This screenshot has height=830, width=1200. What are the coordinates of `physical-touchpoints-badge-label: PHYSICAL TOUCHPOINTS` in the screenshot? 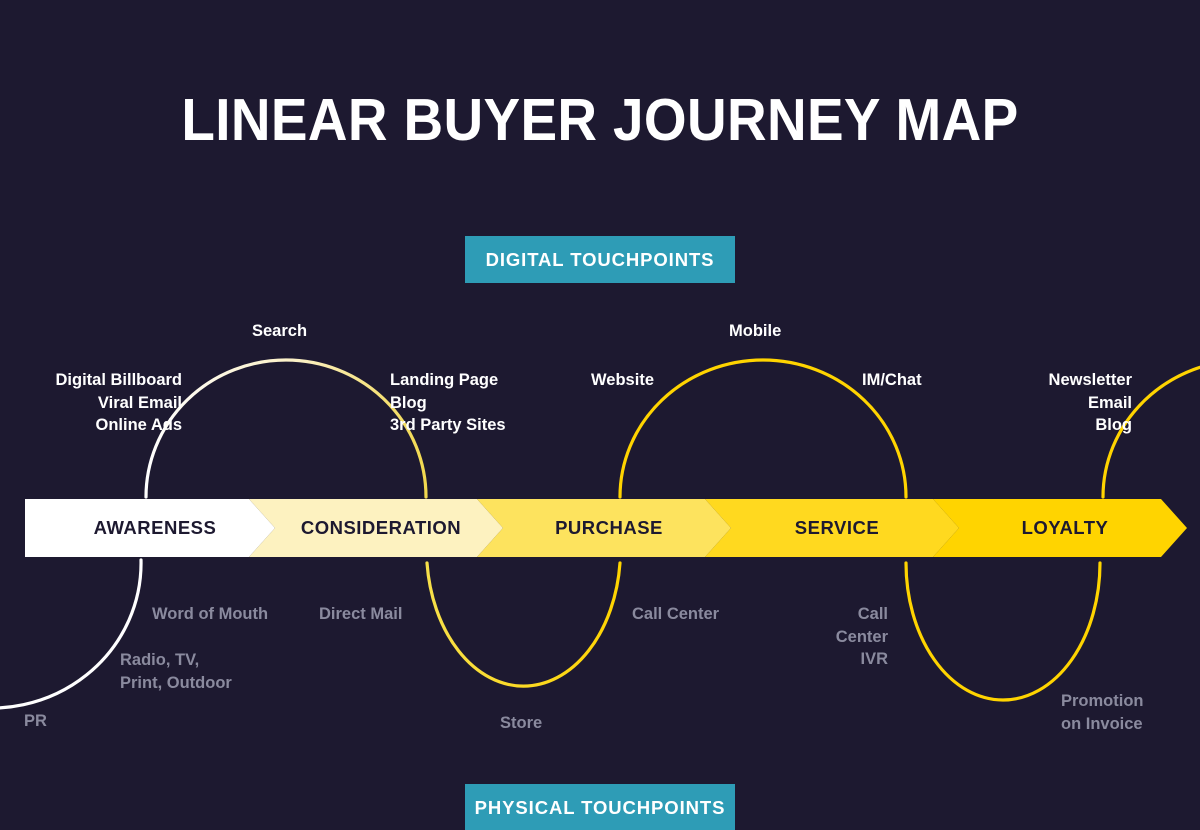 It's located at (600, 807).